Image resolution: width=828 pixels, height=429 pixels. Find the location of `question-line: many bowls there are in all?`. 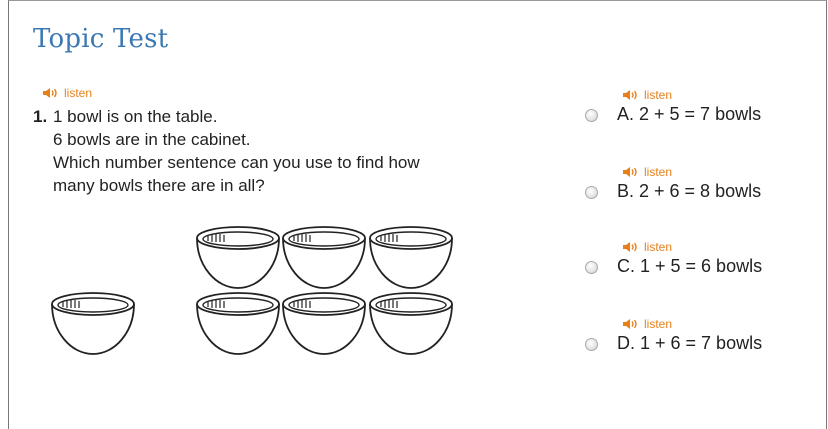

question-line: many bowls there are in all? is located at coordinates (159, 185).